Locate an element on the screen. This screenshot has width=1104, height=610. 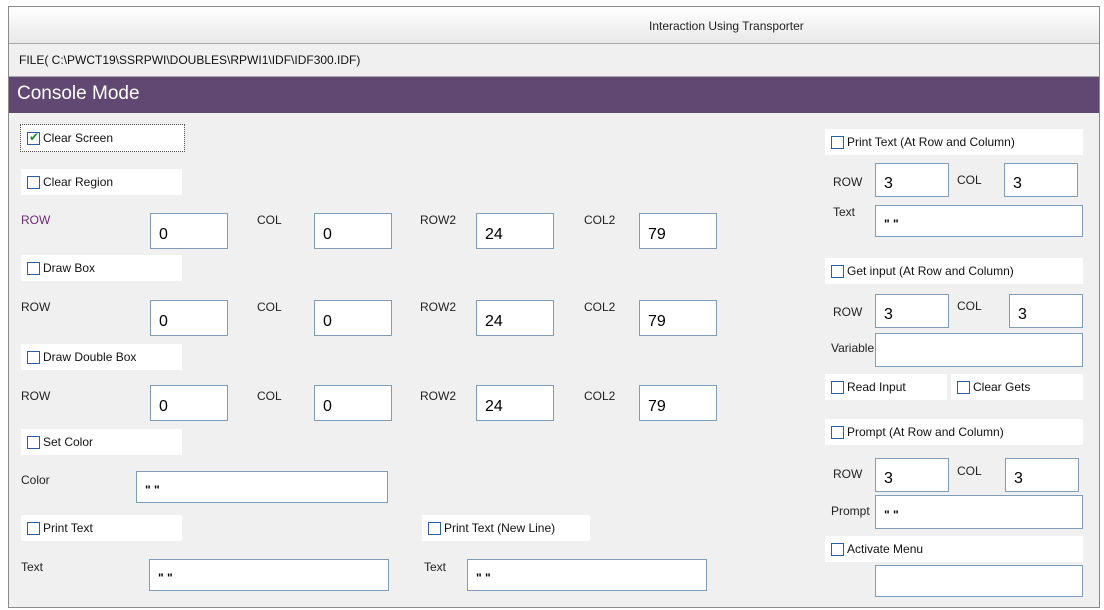
print-at-row-label: ROW is located at coordinates (848, 182).